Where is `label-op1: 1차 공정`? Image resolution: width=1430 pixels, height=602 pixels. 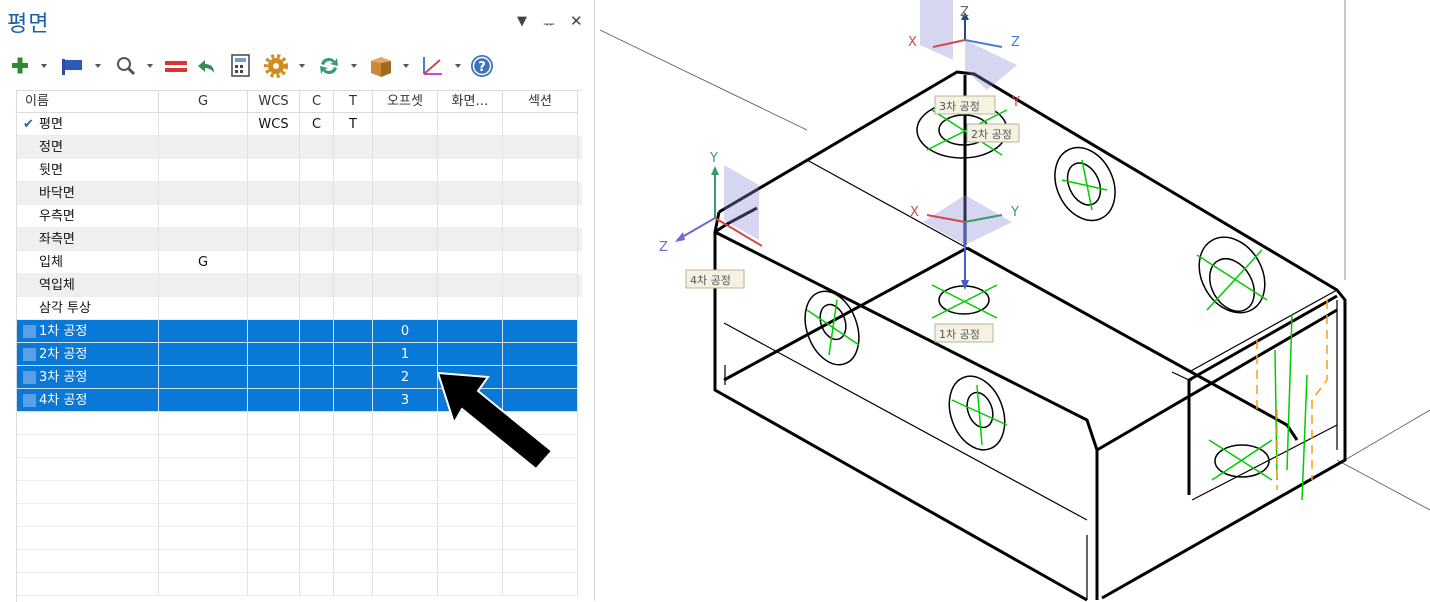
label-op1: 1차 공정 is located at coordinates (964, 333).